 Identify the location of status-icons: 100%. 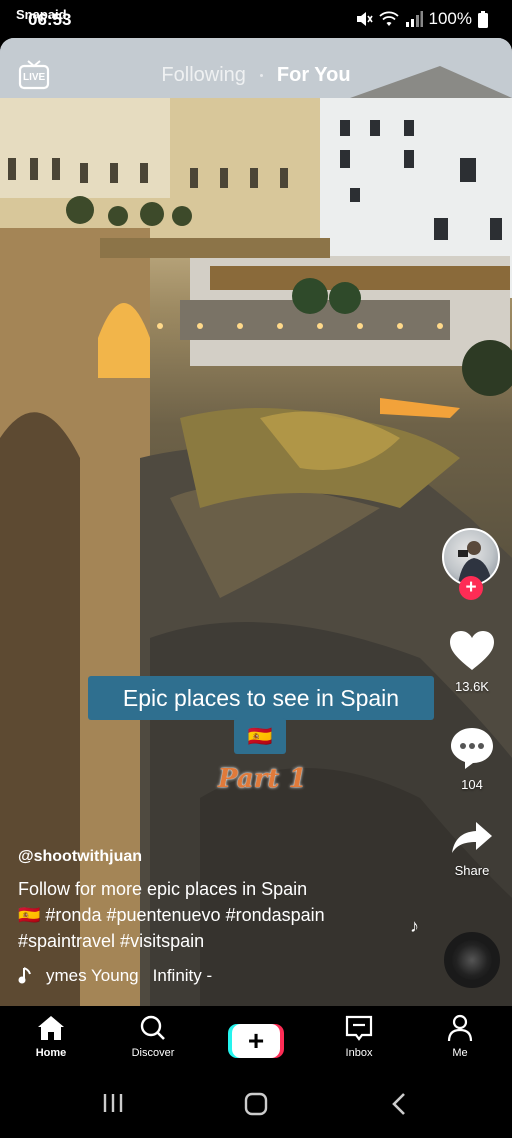
(421, 19).